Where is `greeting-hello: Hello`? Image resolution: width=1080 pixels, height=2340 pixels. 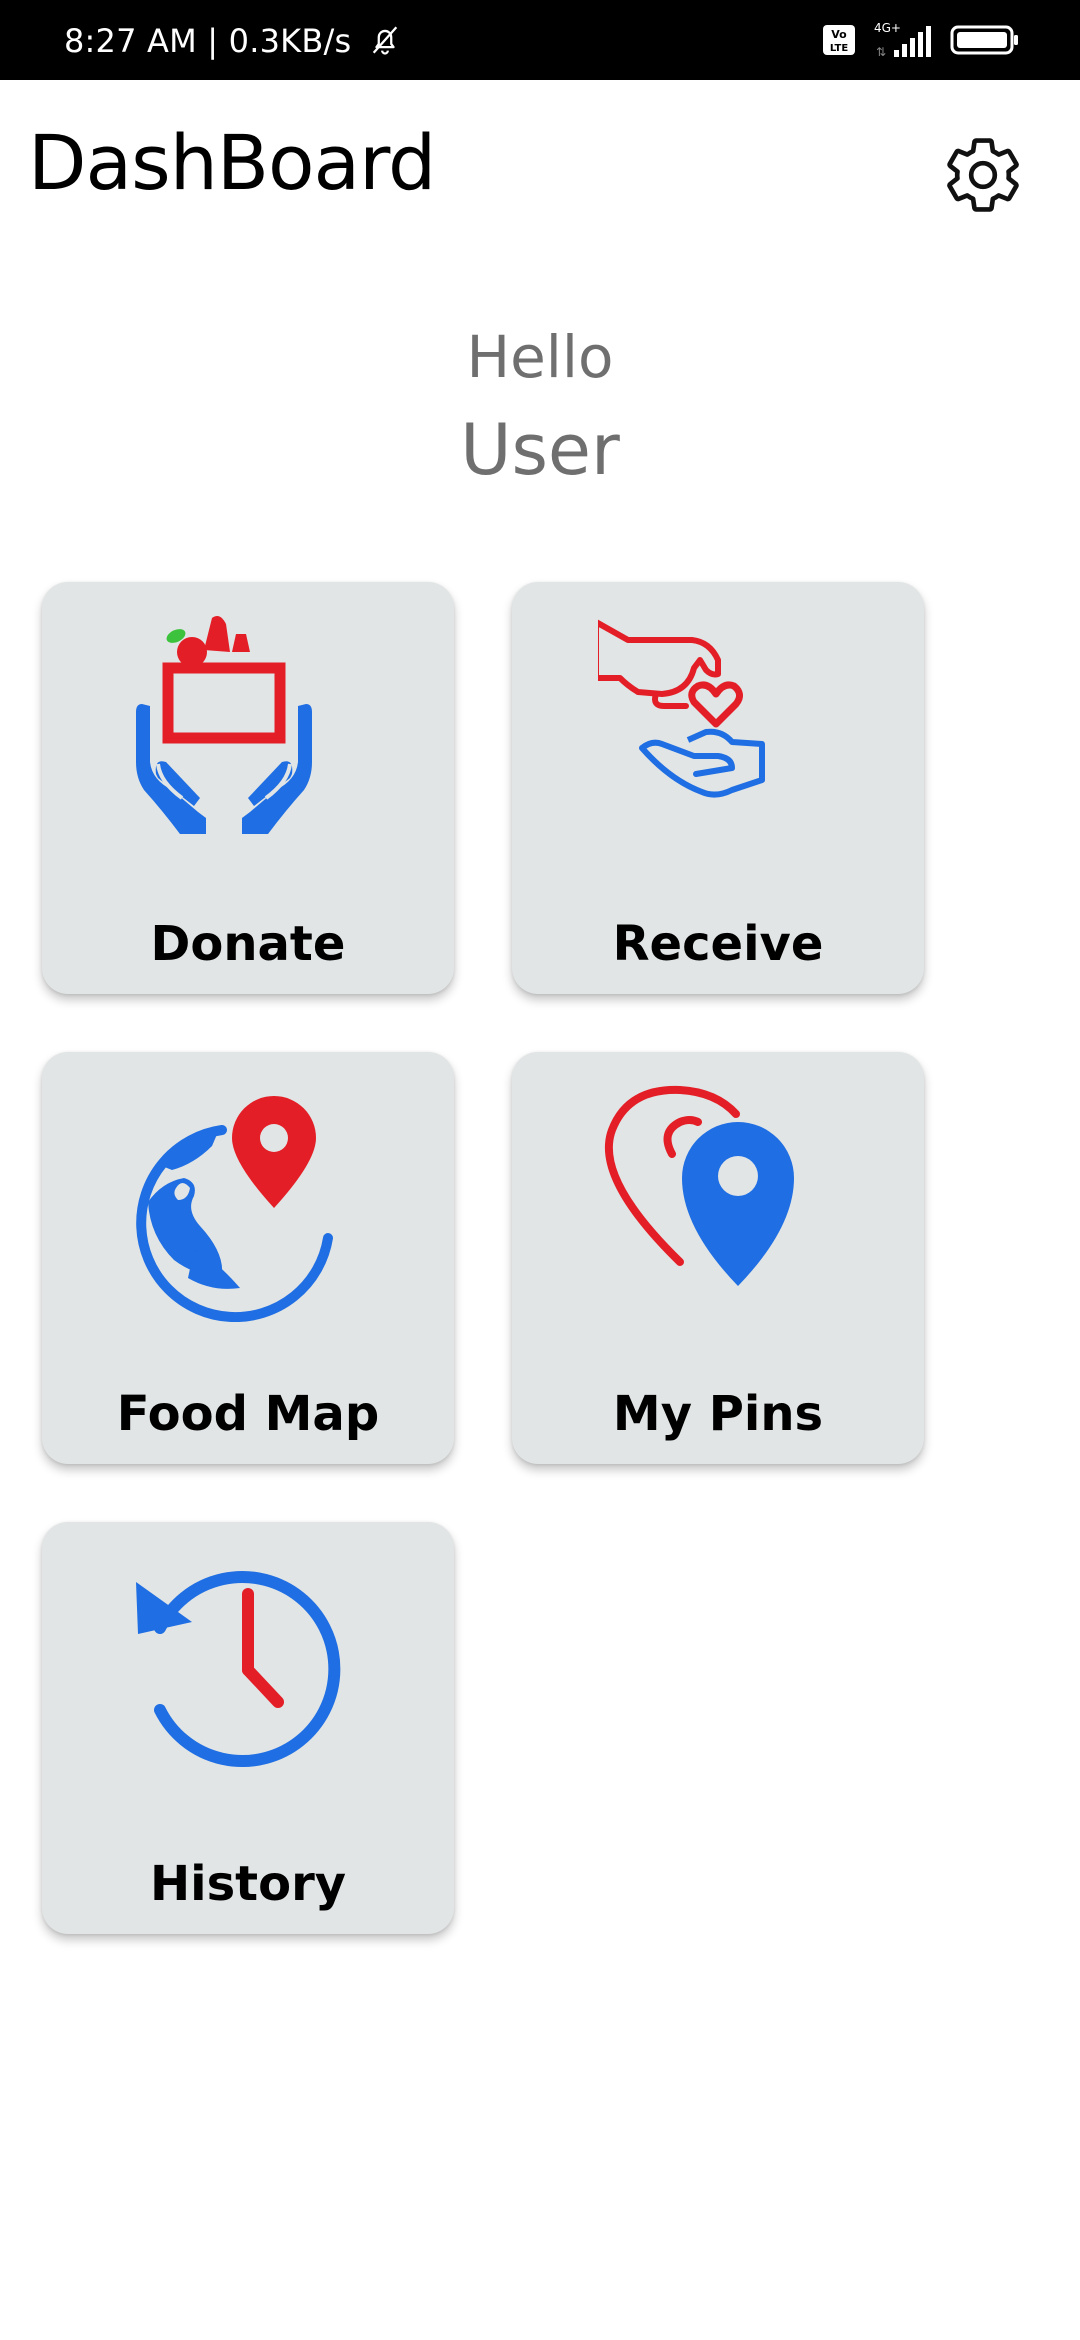
greeting-hello: Hello is located at coordinates (540, 357).